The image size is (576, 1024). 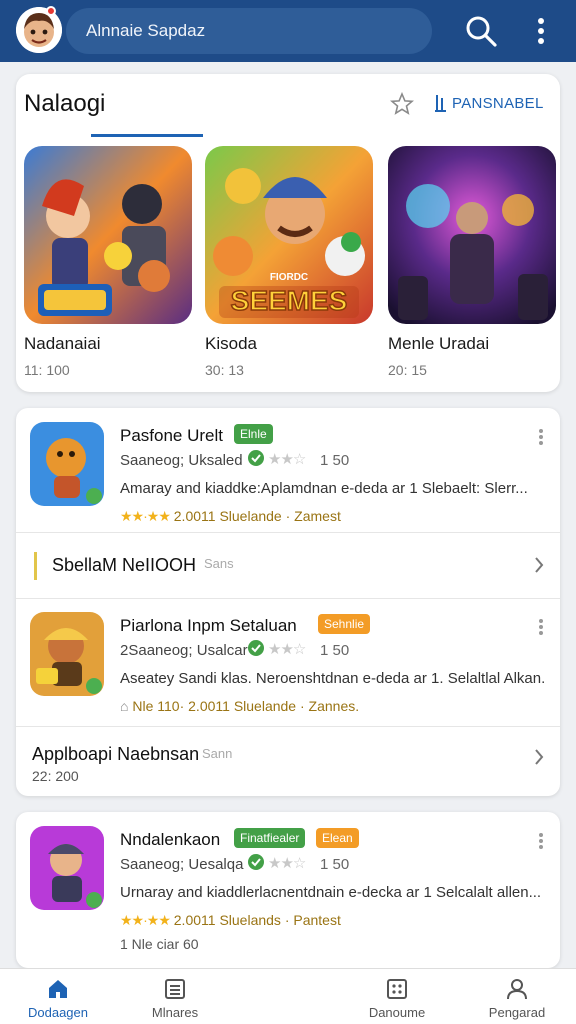 I want to click on app-name: Piarlona Inpm Setaluan, so click(x=208, y=625).